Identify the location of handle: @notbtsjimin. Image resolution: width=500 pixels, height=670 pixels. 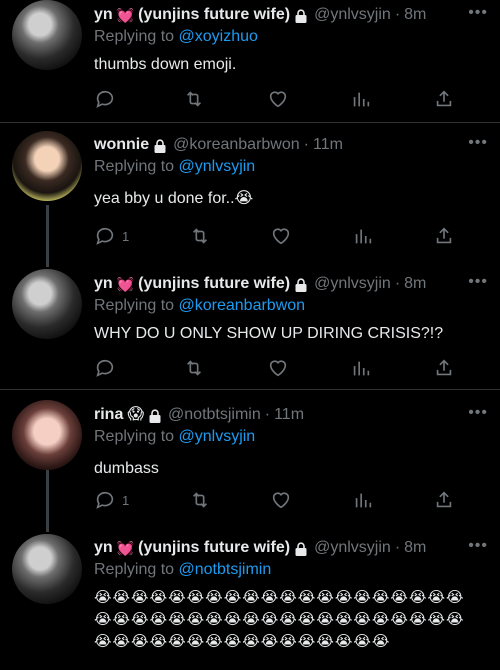
(214, 415).